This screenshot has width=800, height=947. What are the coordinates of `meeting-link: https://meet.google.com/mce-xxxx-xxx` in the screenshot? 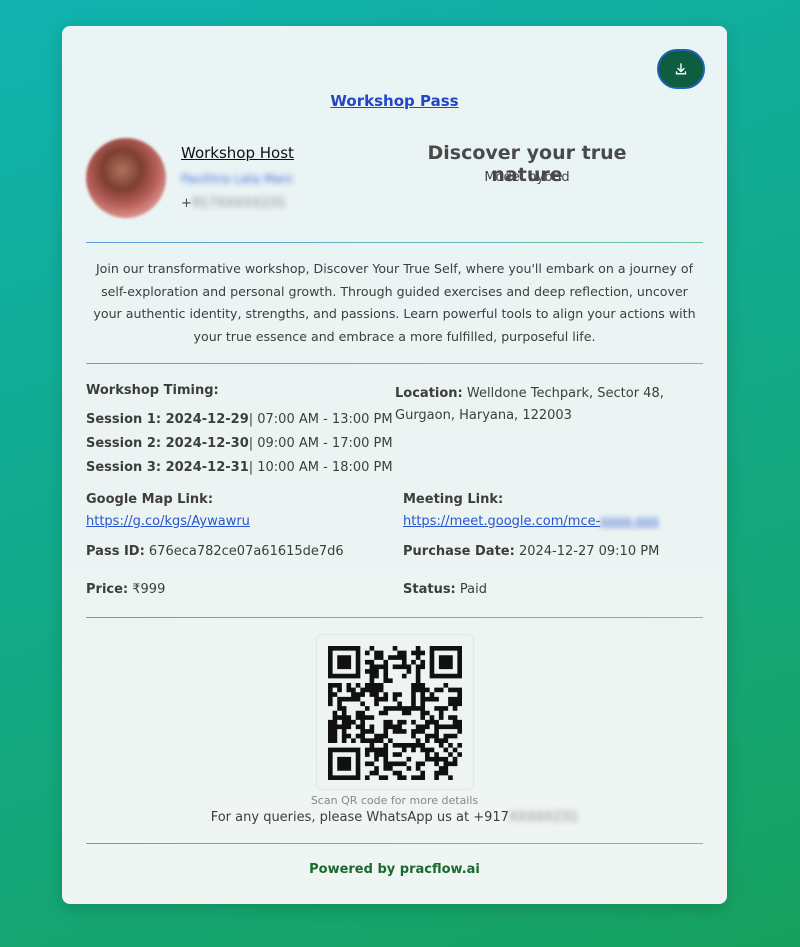 It's located at (531, 521).